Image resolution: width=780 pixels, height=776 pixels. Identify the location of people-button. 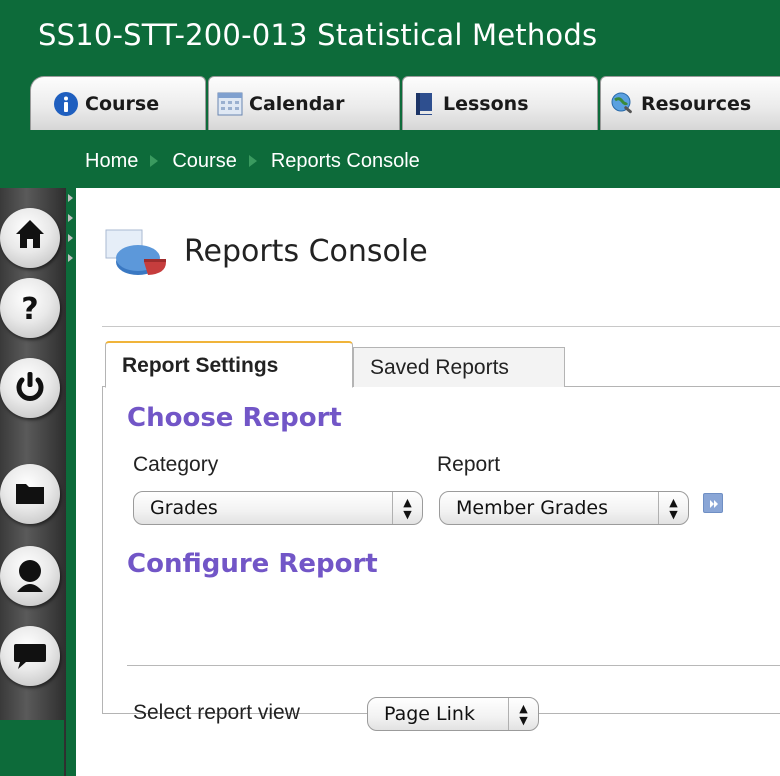
(30, 576).